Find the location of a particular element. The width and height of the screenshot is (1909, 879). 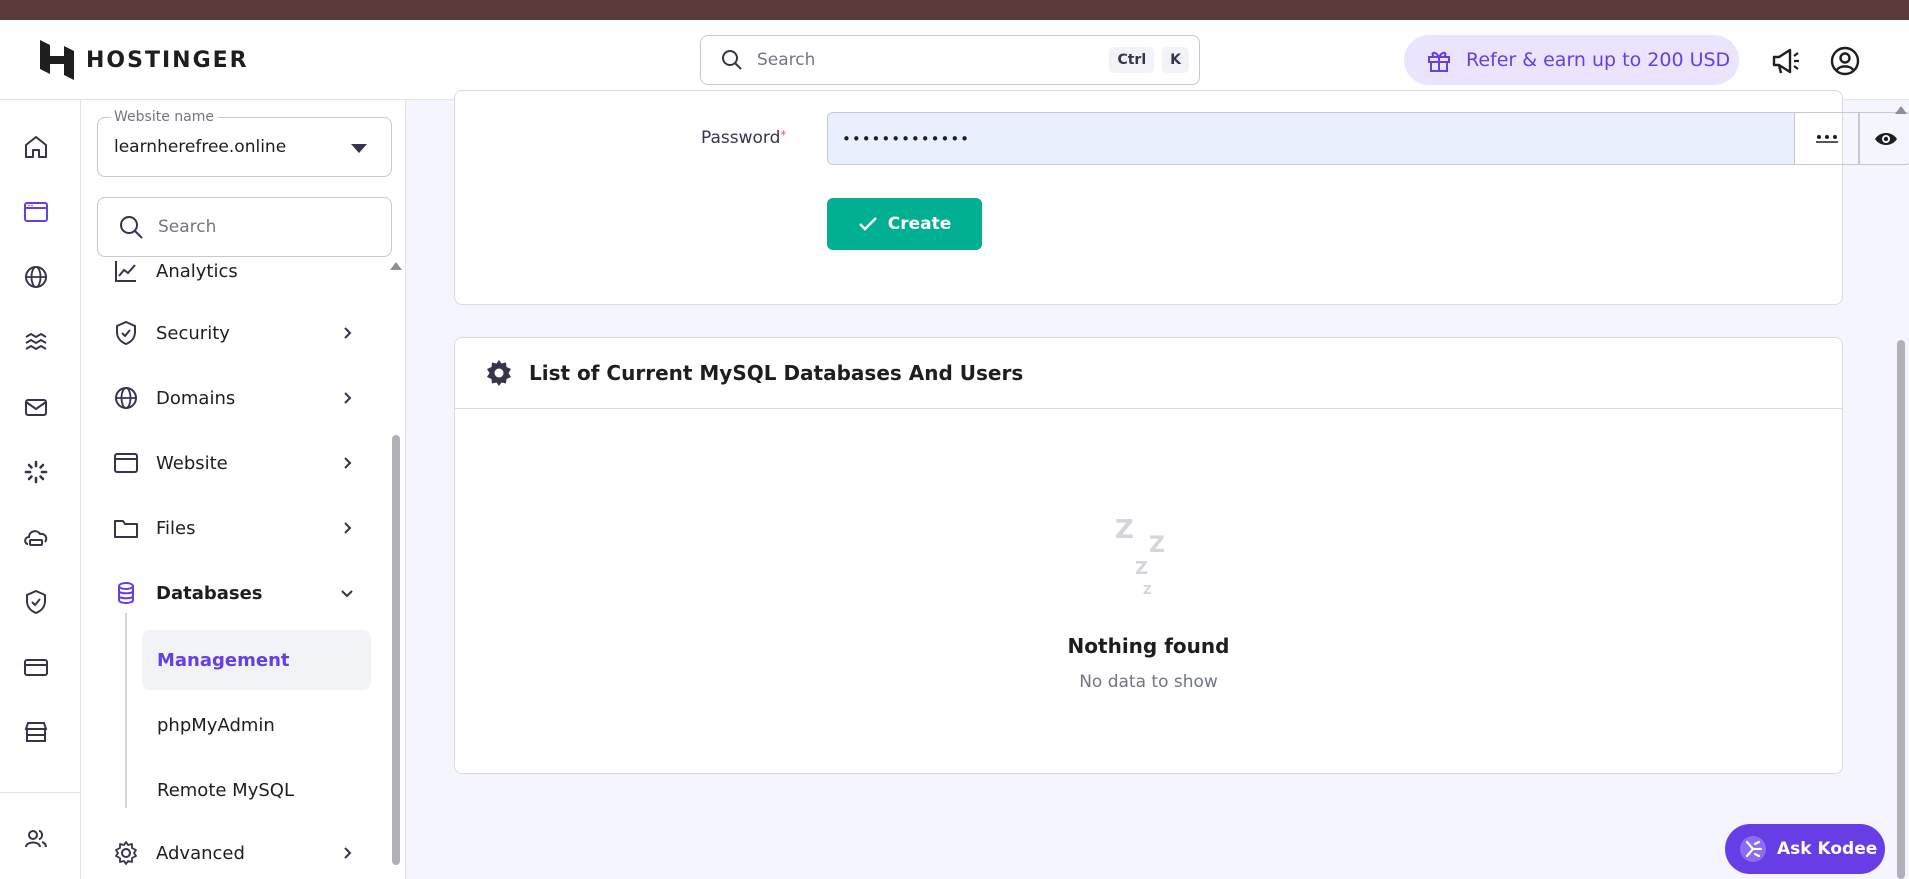

sidebar-item-security: Security is located at coordinates (231, 333).